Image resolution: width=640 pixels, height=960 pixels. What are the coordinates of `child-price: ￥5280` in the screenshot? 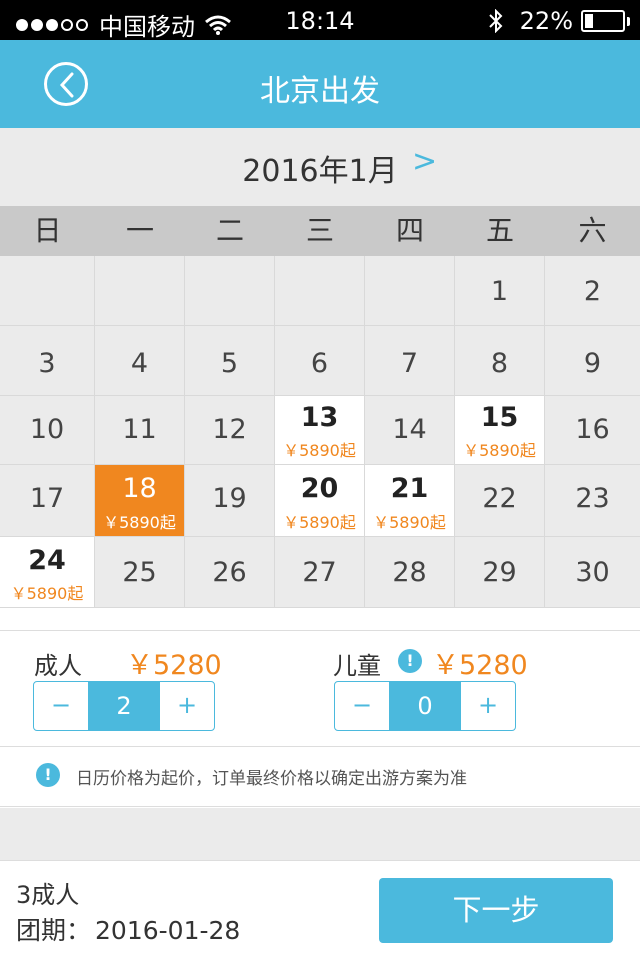 It's located at (480, 665).